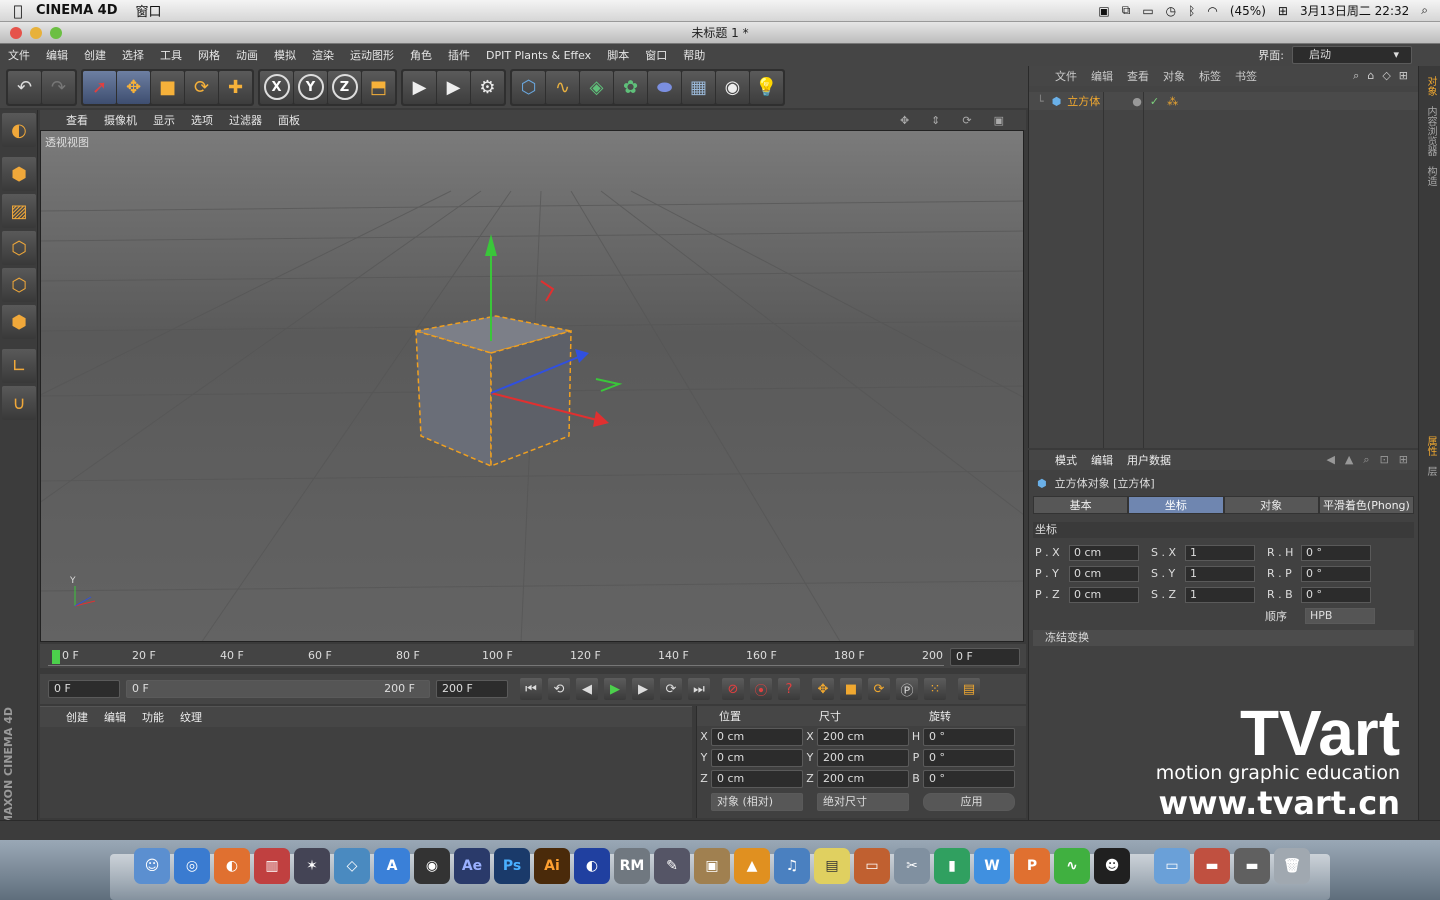 The width and height of the screenshot is (1440, 900). What do you see at coordinates (1191, 11) in the screenshot?
I see `bluetooth-icon: ᛒ` at bounding box center [1191, 11].